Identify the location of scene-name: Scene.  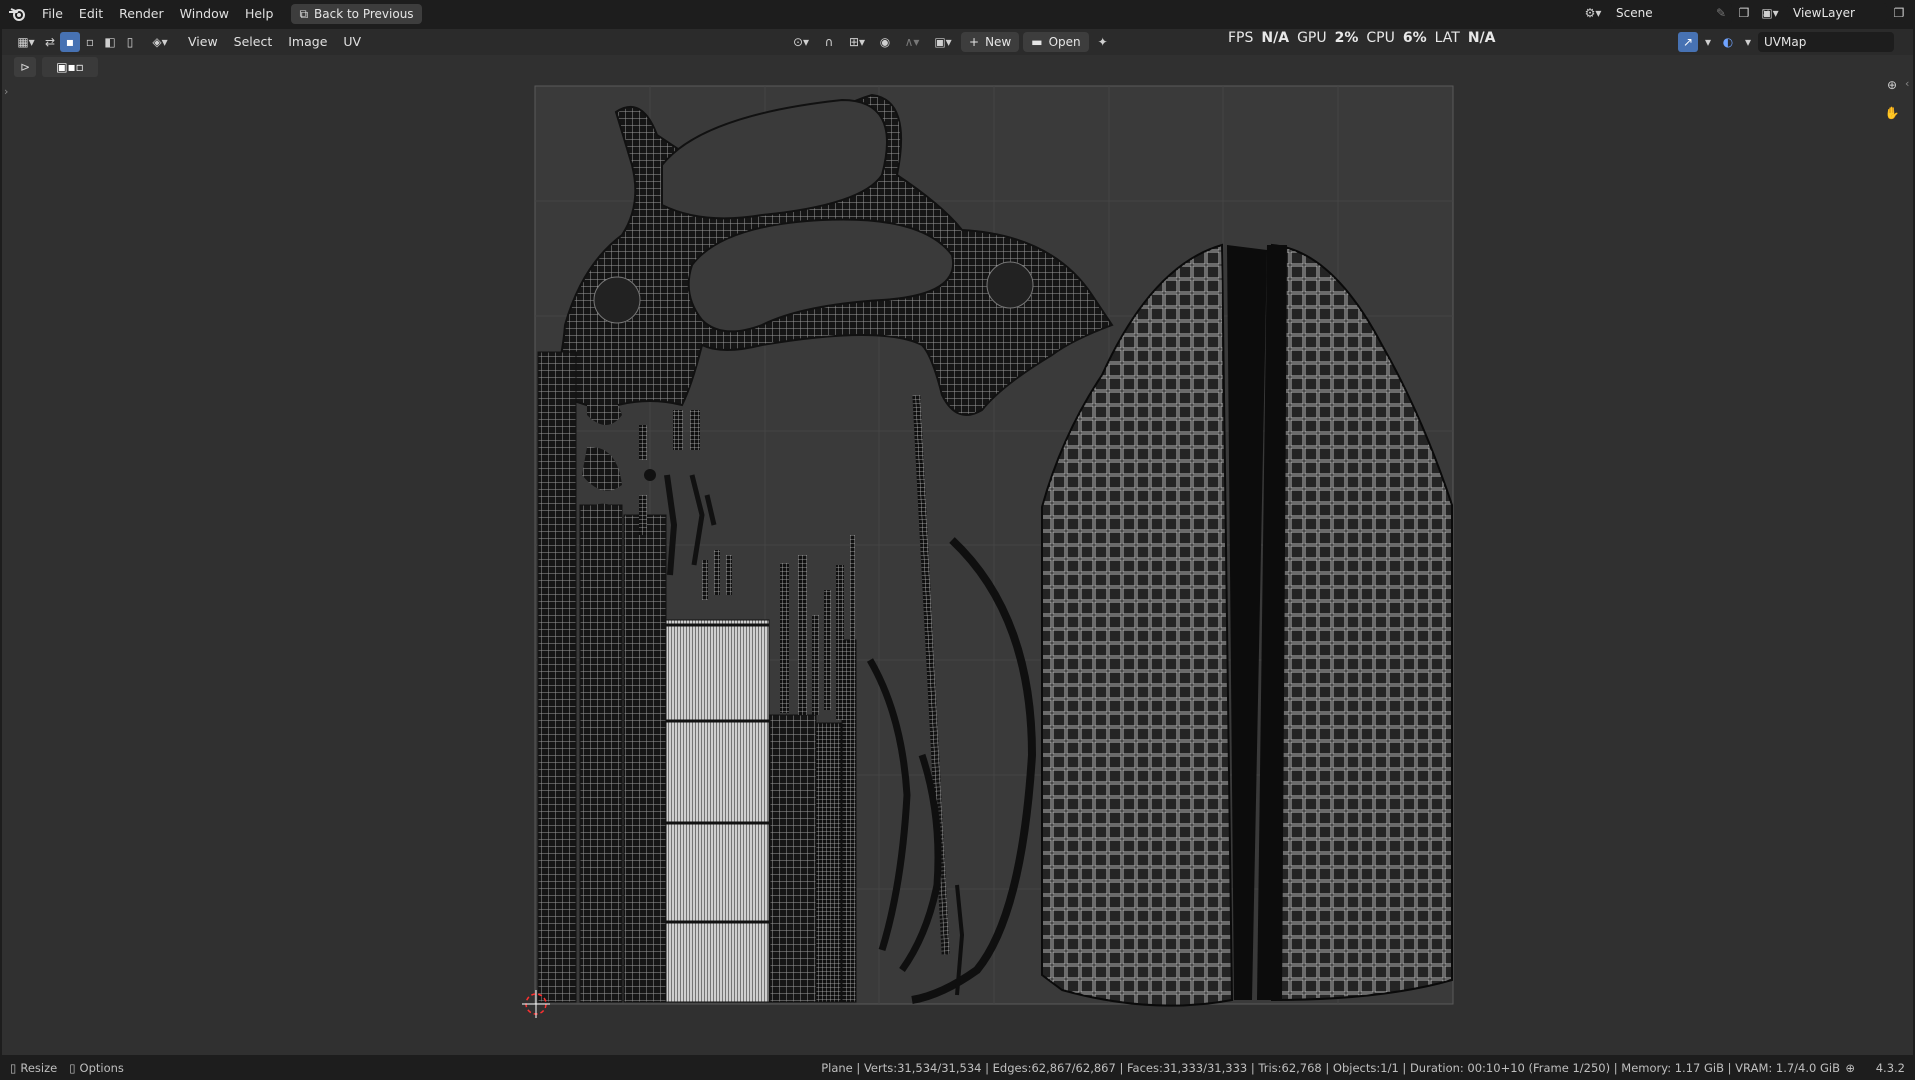
(1634, 13).